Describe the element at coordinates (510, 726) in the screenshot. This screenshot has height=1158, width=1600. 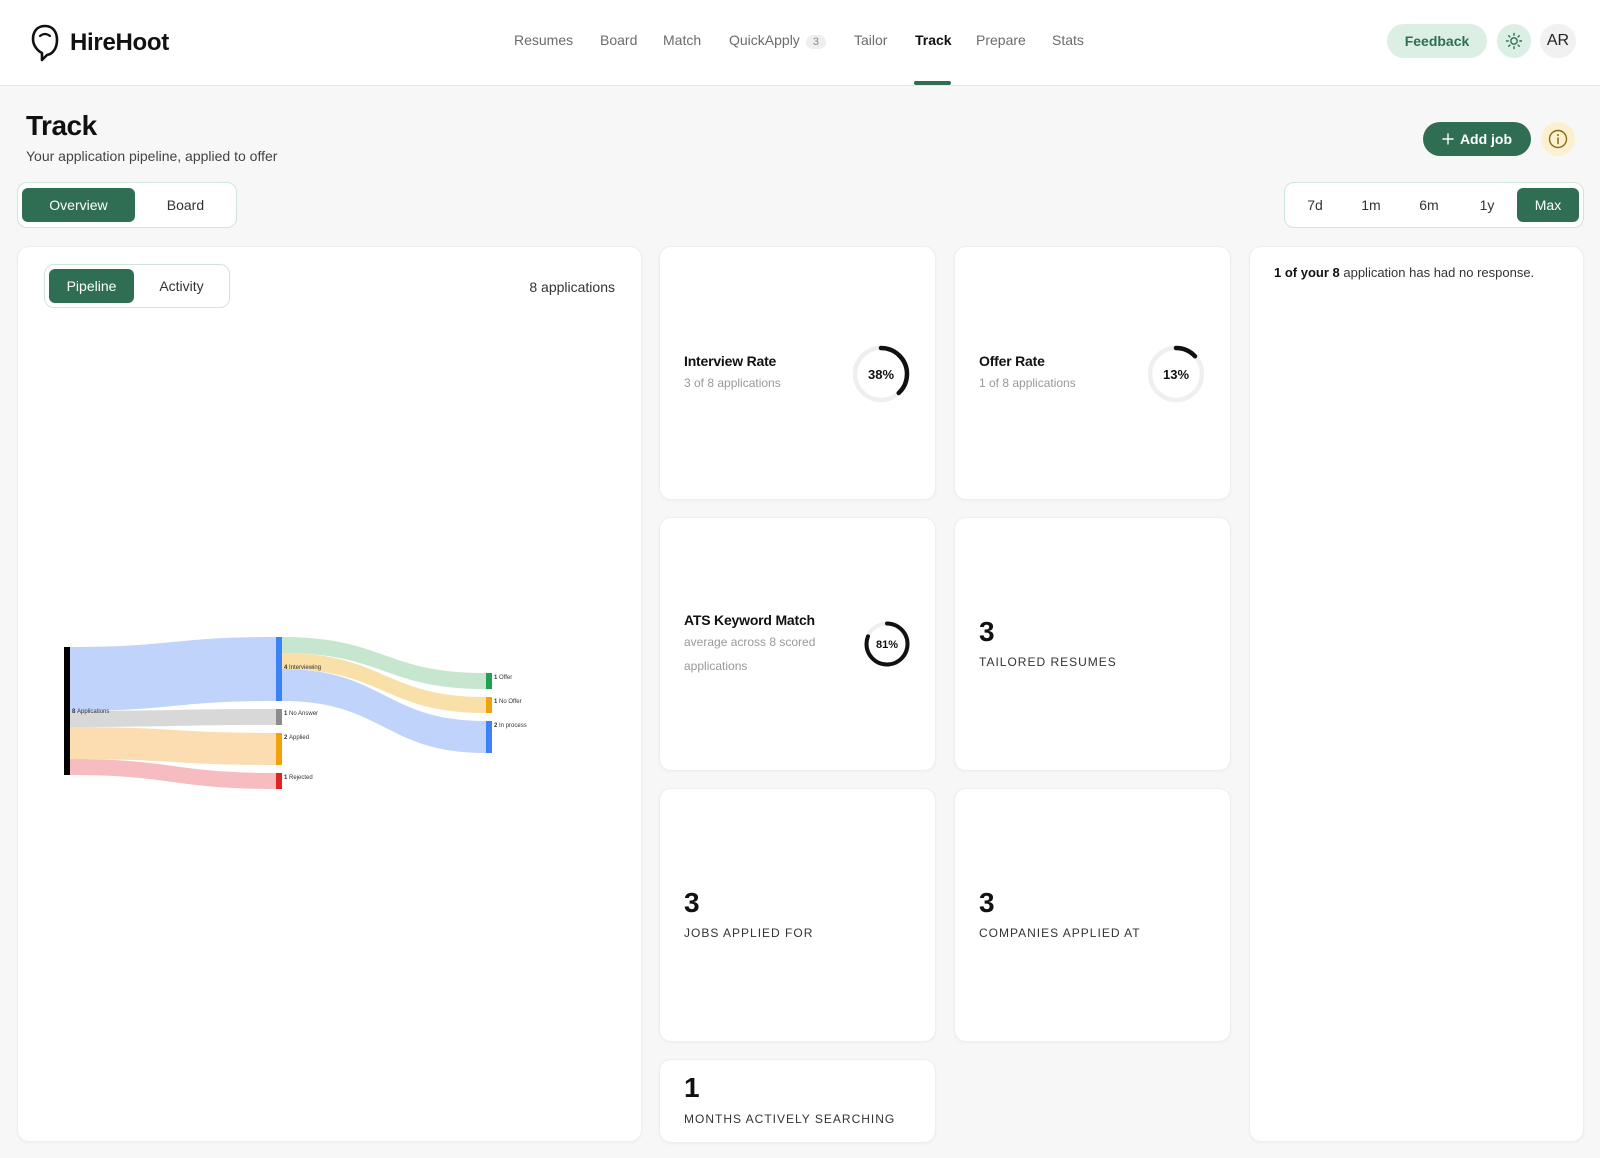
I see `sankey-label-in_process: 2 In process` at that location.